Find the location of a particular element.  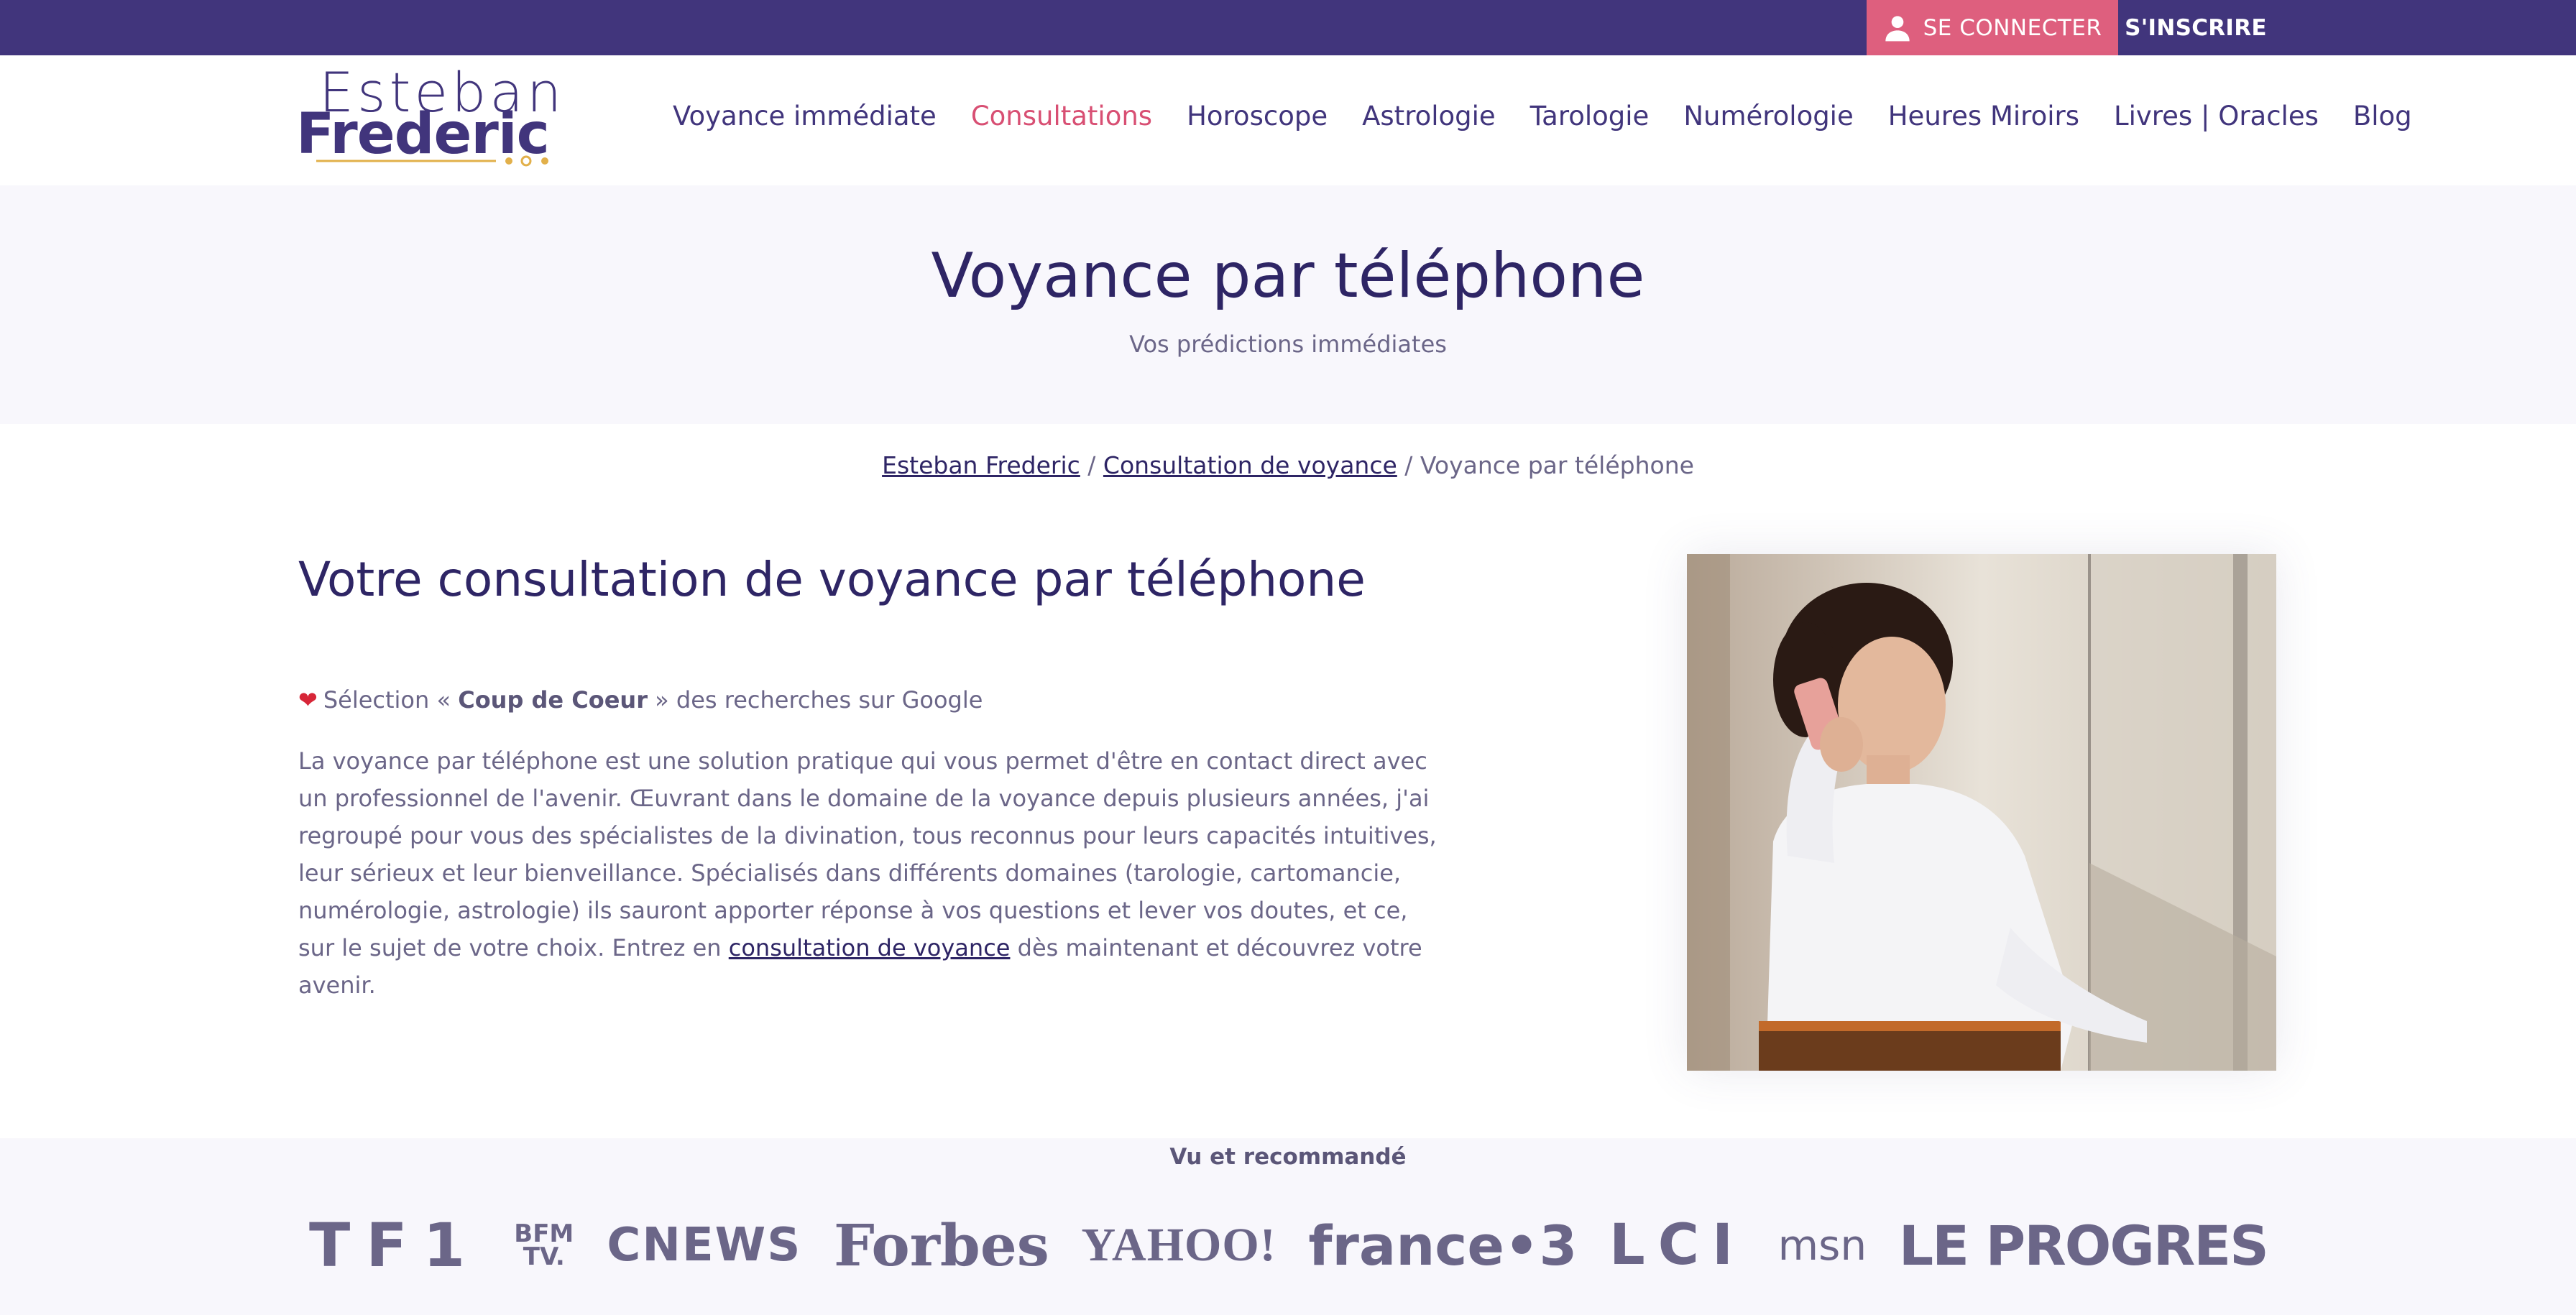

heart-icon: ❤ is located at coordinates (308, 700).